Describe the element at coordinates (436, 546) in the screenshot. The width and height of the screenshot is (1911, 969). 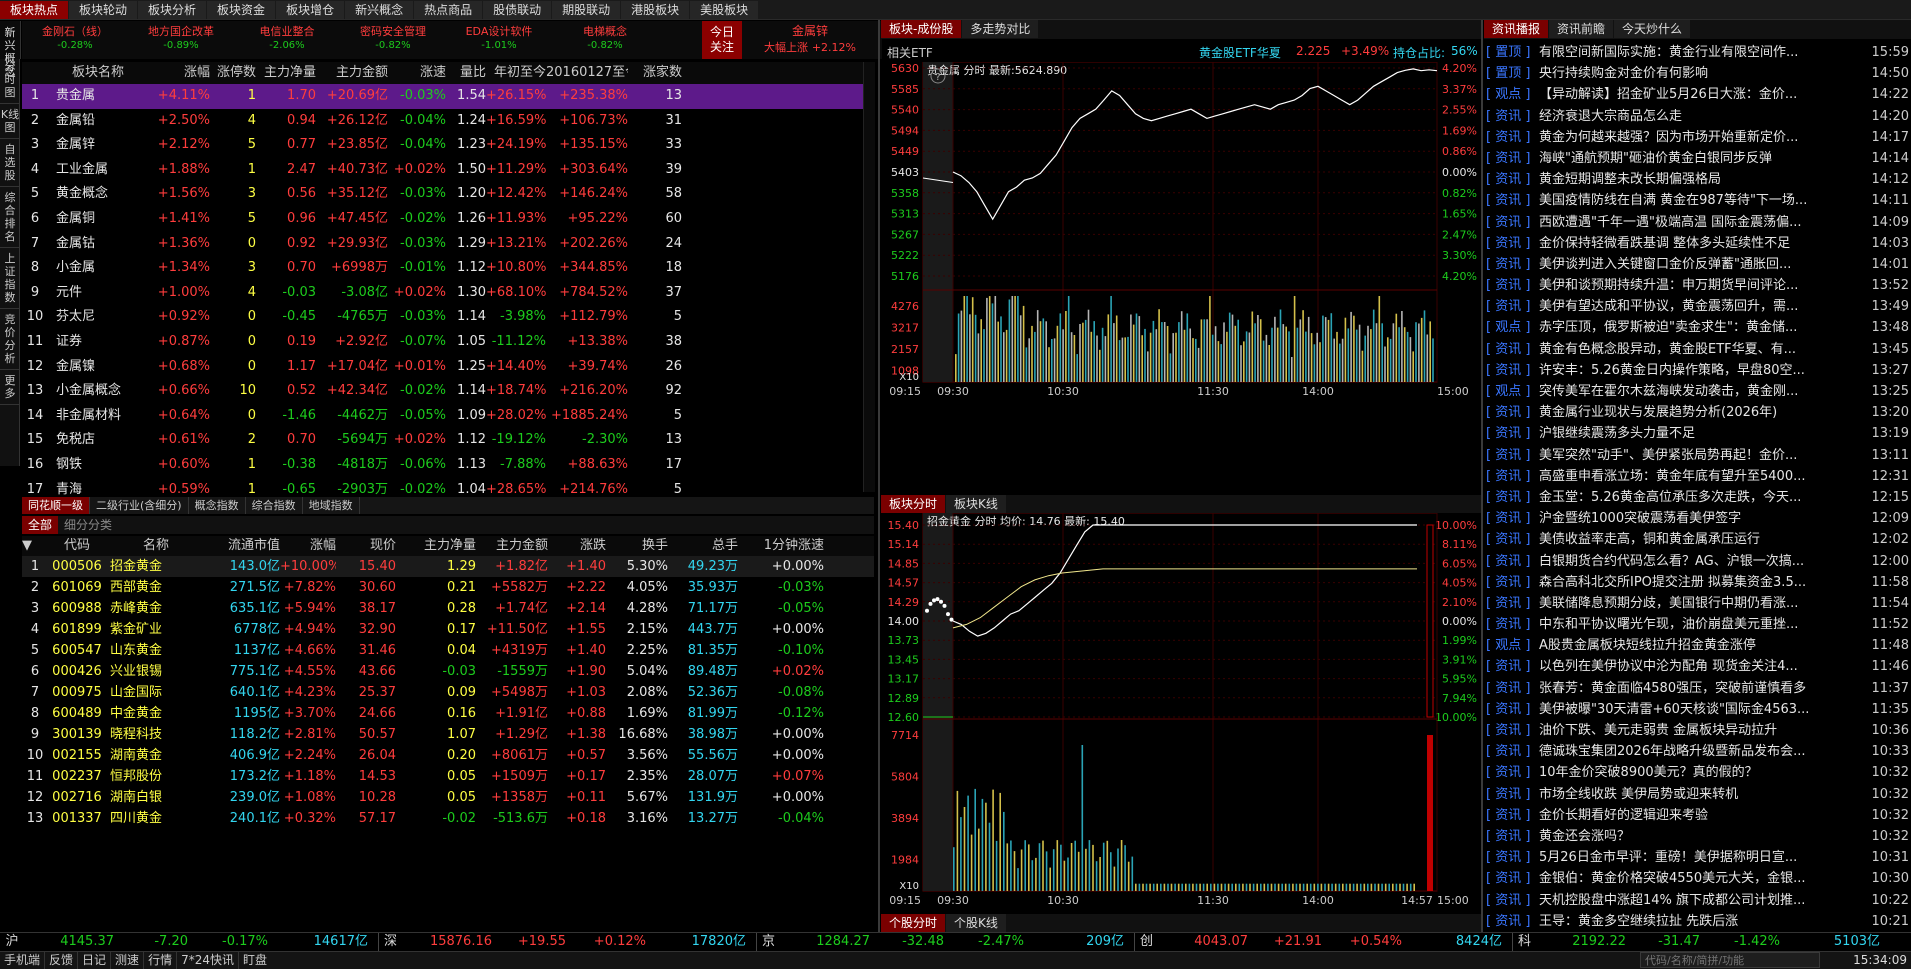
I see `stock-header-cell: 主力净量` at that location.